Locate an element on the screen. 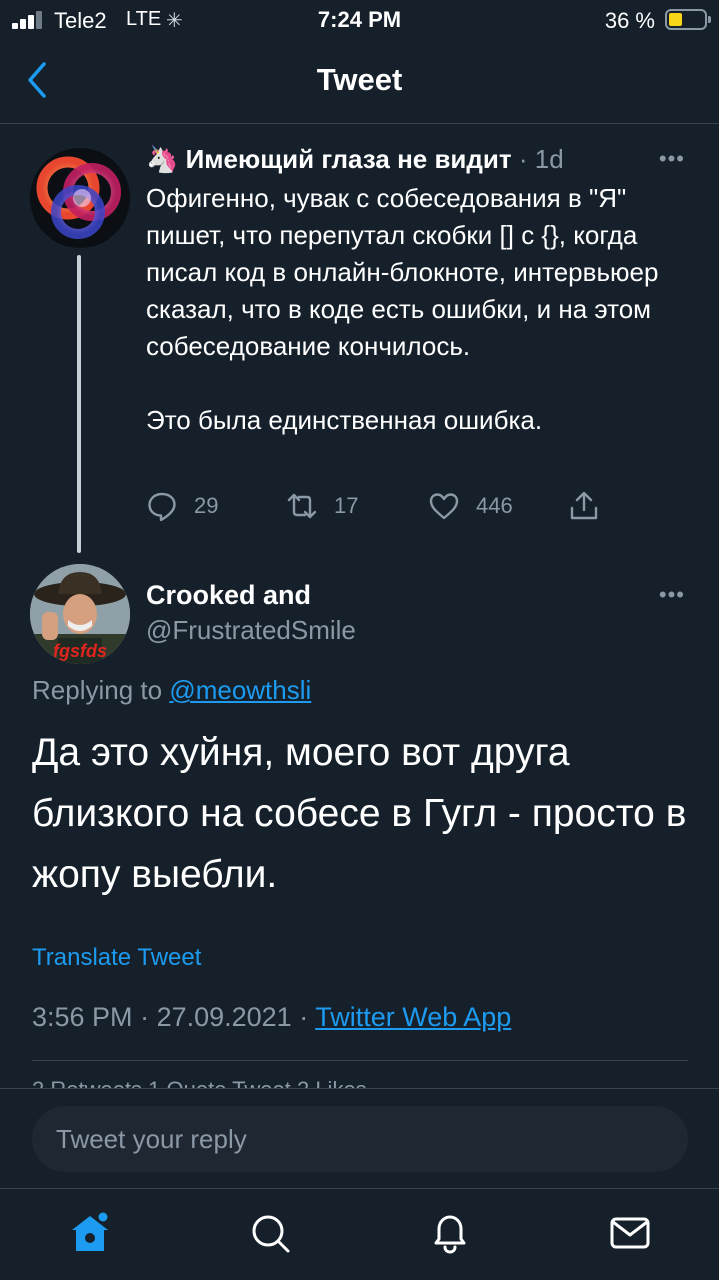 The image size is (719, 1280). author-handle: @FrustratedSmile is located at coordinates (251, 630).